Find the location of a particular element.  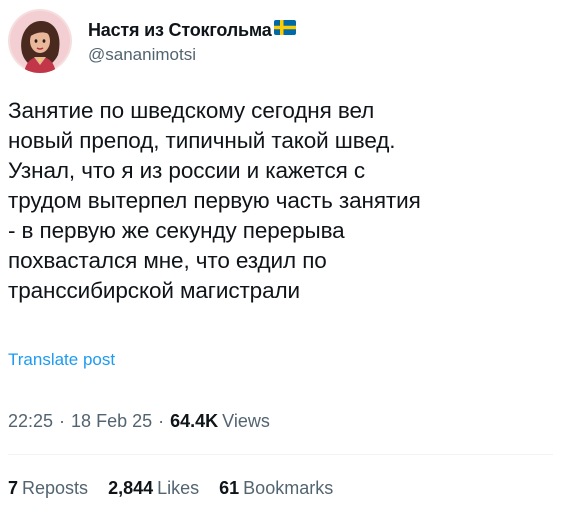

likes-count: 2,844 is located at coordinates (131, 488).